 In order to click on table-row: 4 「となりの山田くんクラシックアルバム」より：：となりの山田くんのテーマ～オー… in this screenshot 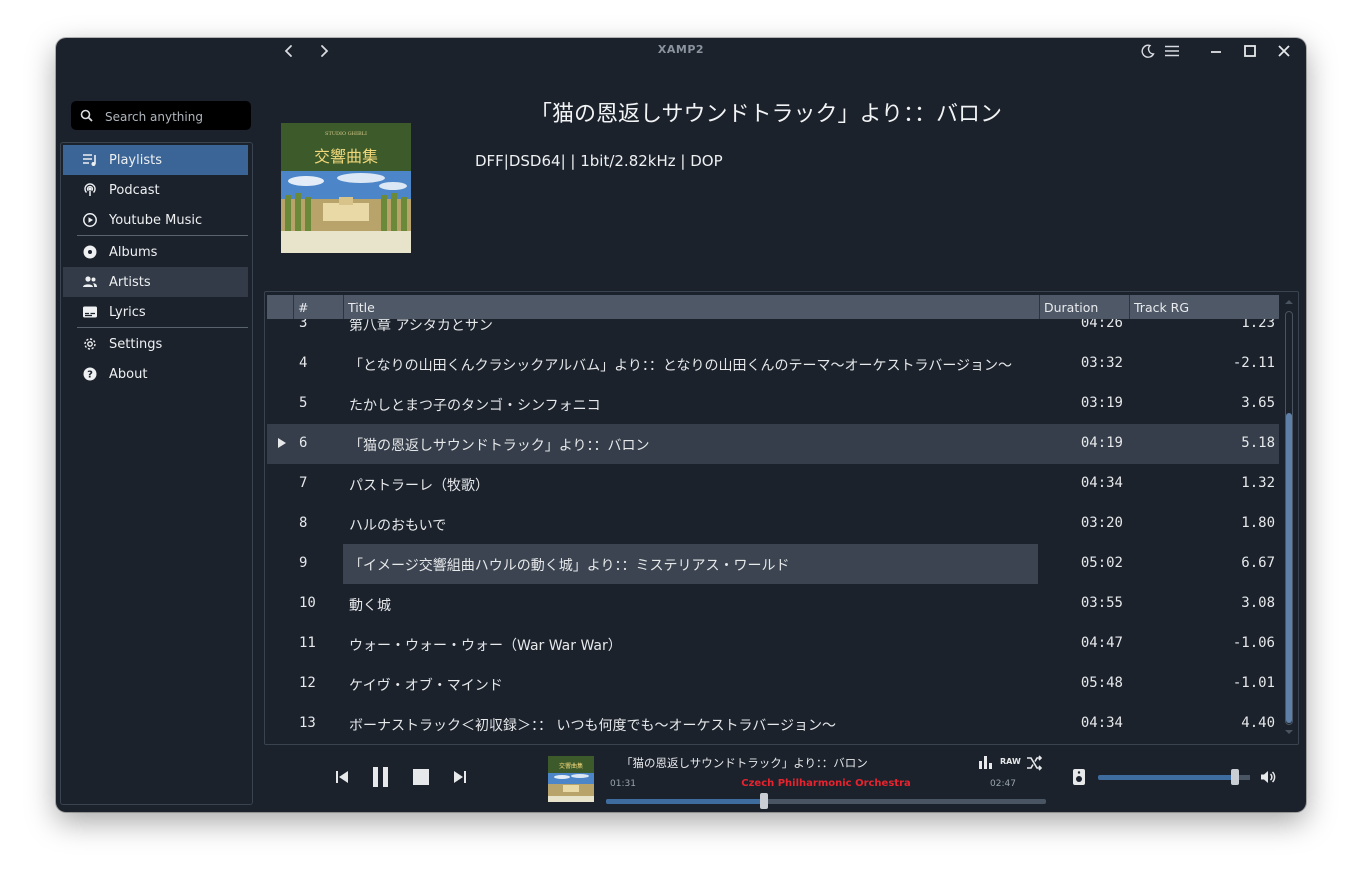, I will do `click(773, 364)`.